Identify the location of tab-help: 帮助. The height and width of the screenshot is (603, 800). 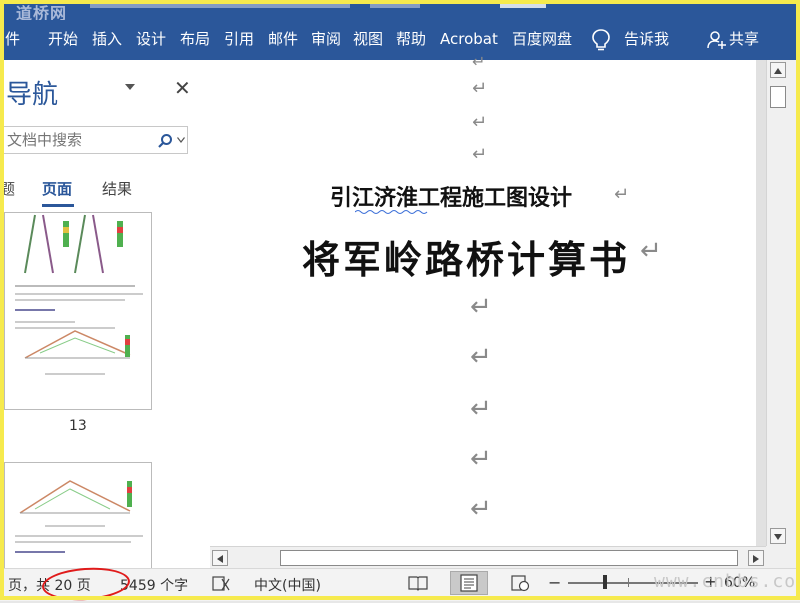
(411, 39).